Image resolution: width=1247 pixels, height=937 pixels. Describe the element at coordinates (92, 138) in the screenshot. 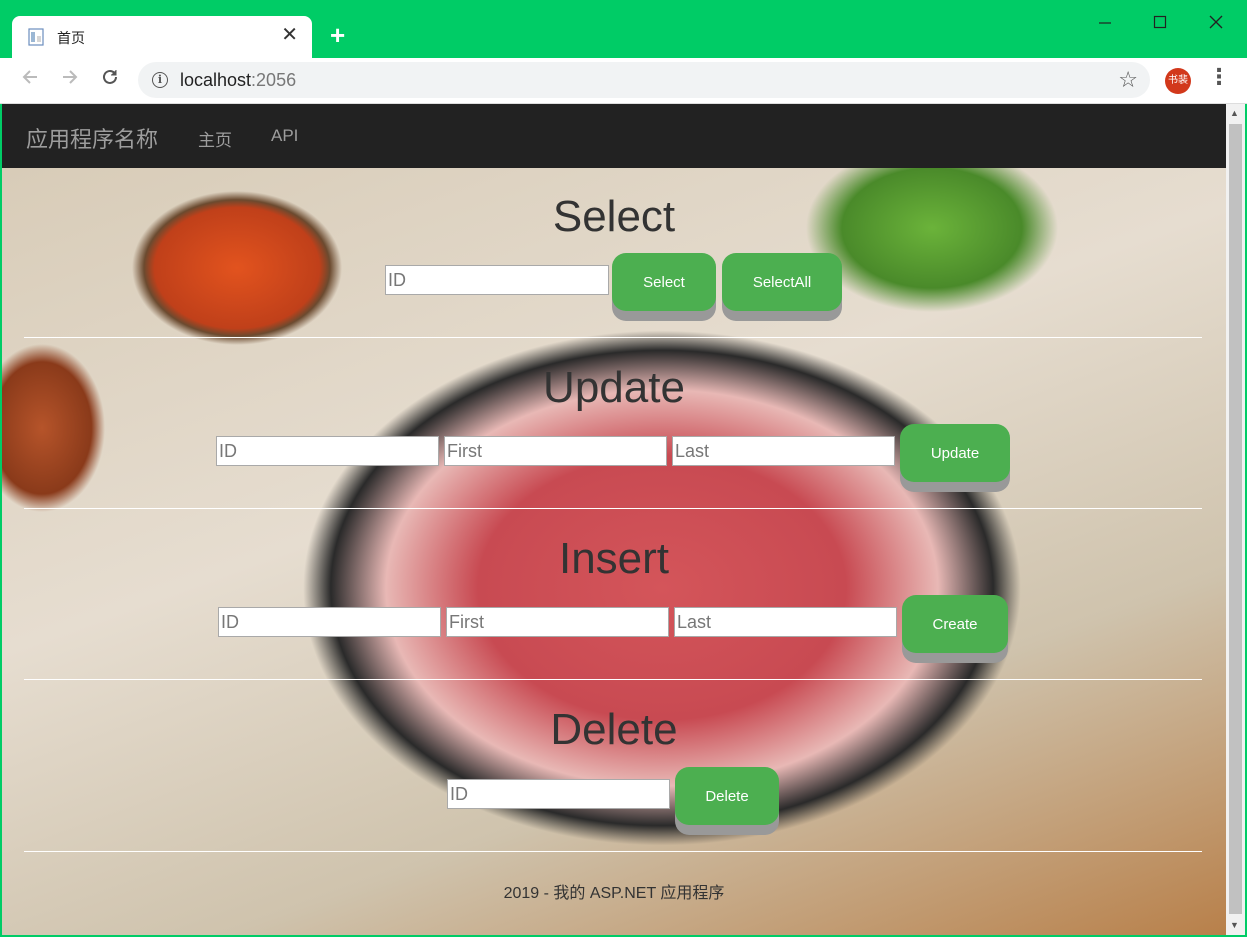

I see `site-brand: 应用程序名称` at that location.